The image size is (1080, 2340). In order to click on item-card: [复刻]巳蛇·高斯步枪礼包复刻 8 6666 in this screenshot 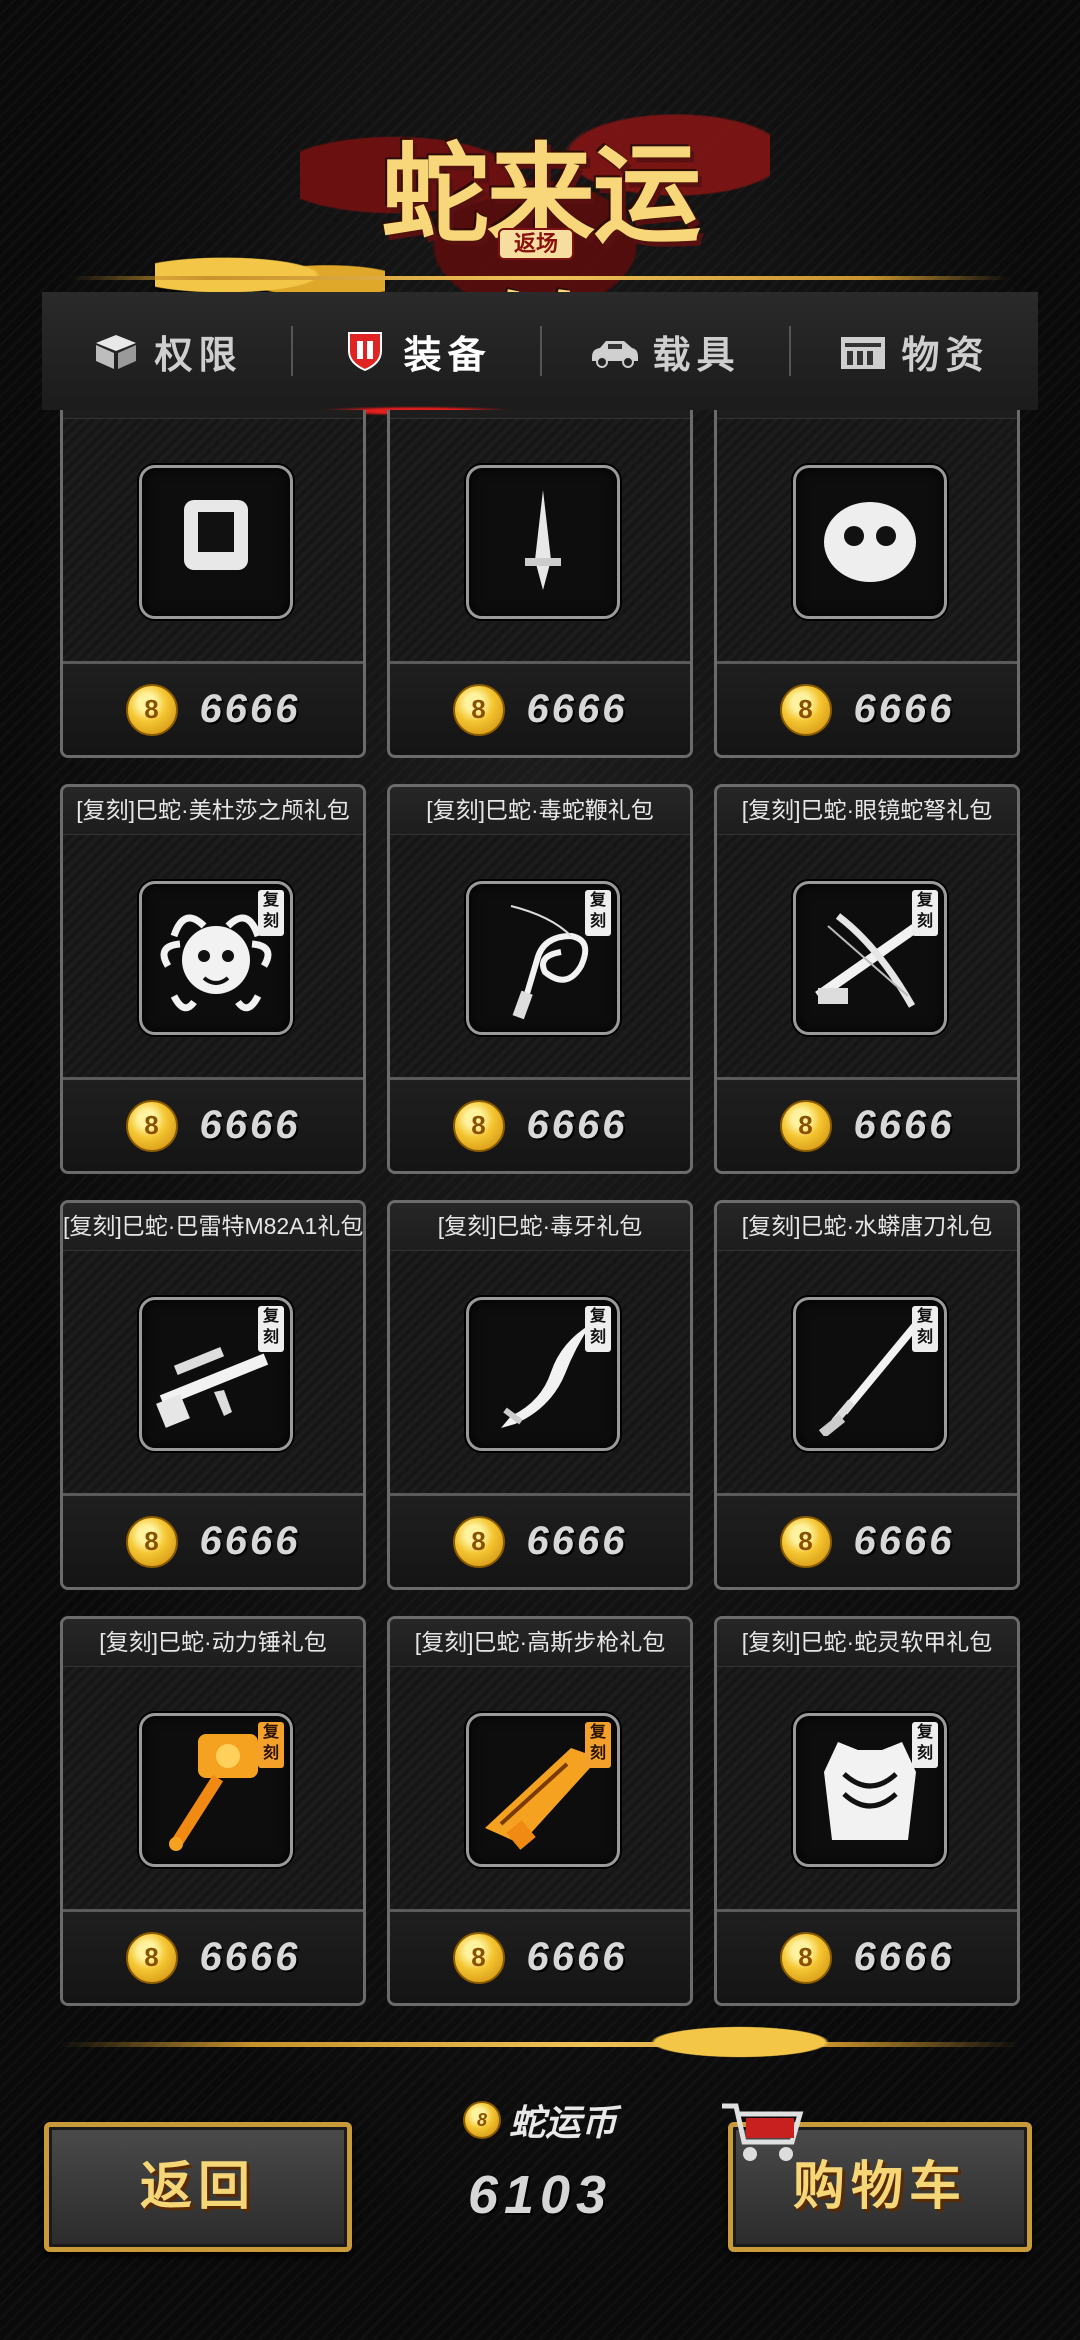, I will do `click(540, 1811)`.